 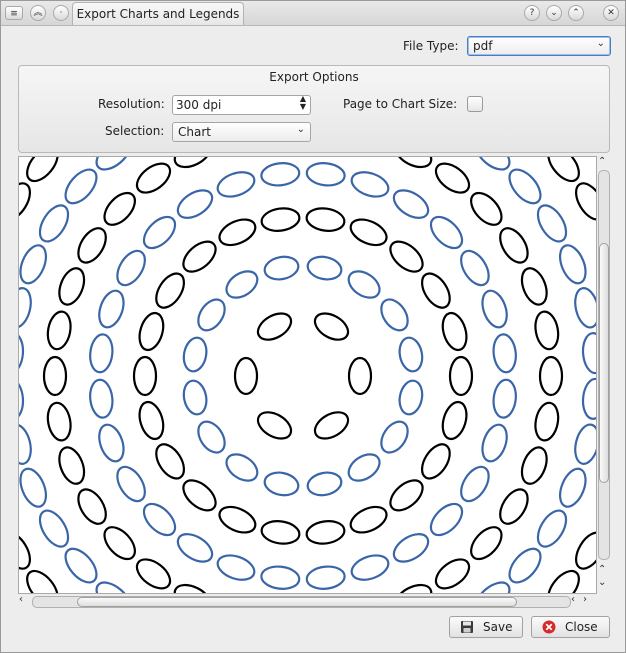 What do you see at coordinates (532, 13) in the screenshot?
I see `help-icon: ?` at bounding box center [532, 13].